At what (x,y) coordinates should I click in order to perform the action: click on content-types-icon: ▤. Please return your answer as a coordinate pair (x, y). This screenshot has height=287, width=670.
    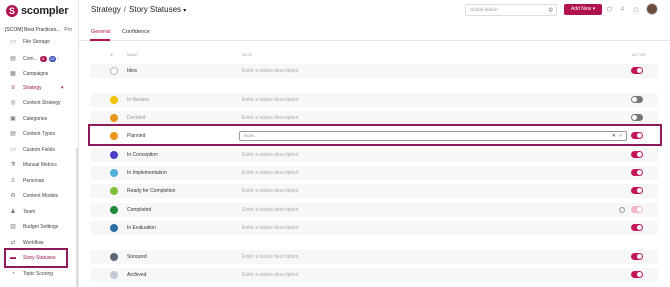
    Looking at the image, I should click on (13, 134).